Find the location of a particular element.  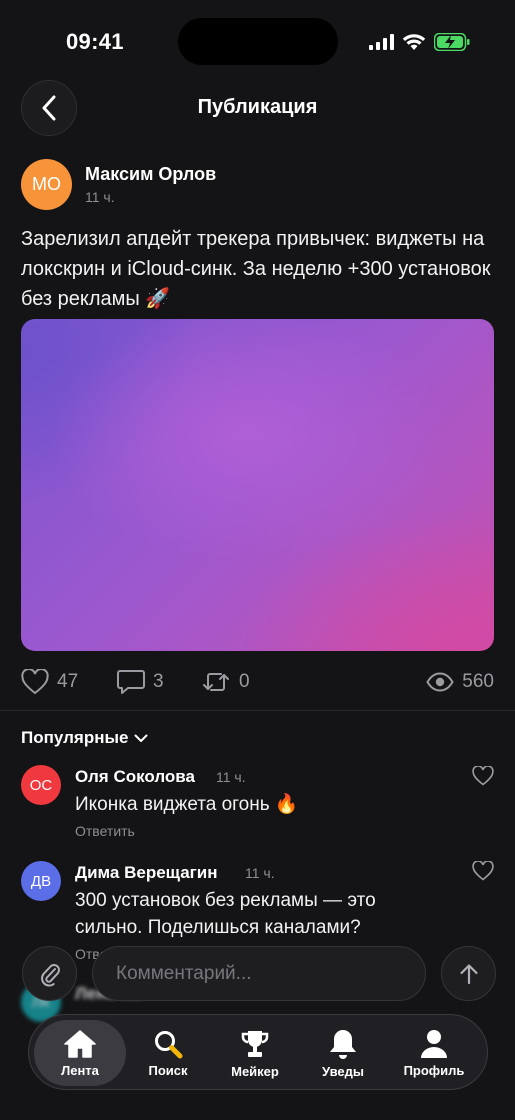

repost-button: 0 is located at coordinates (225, 682).